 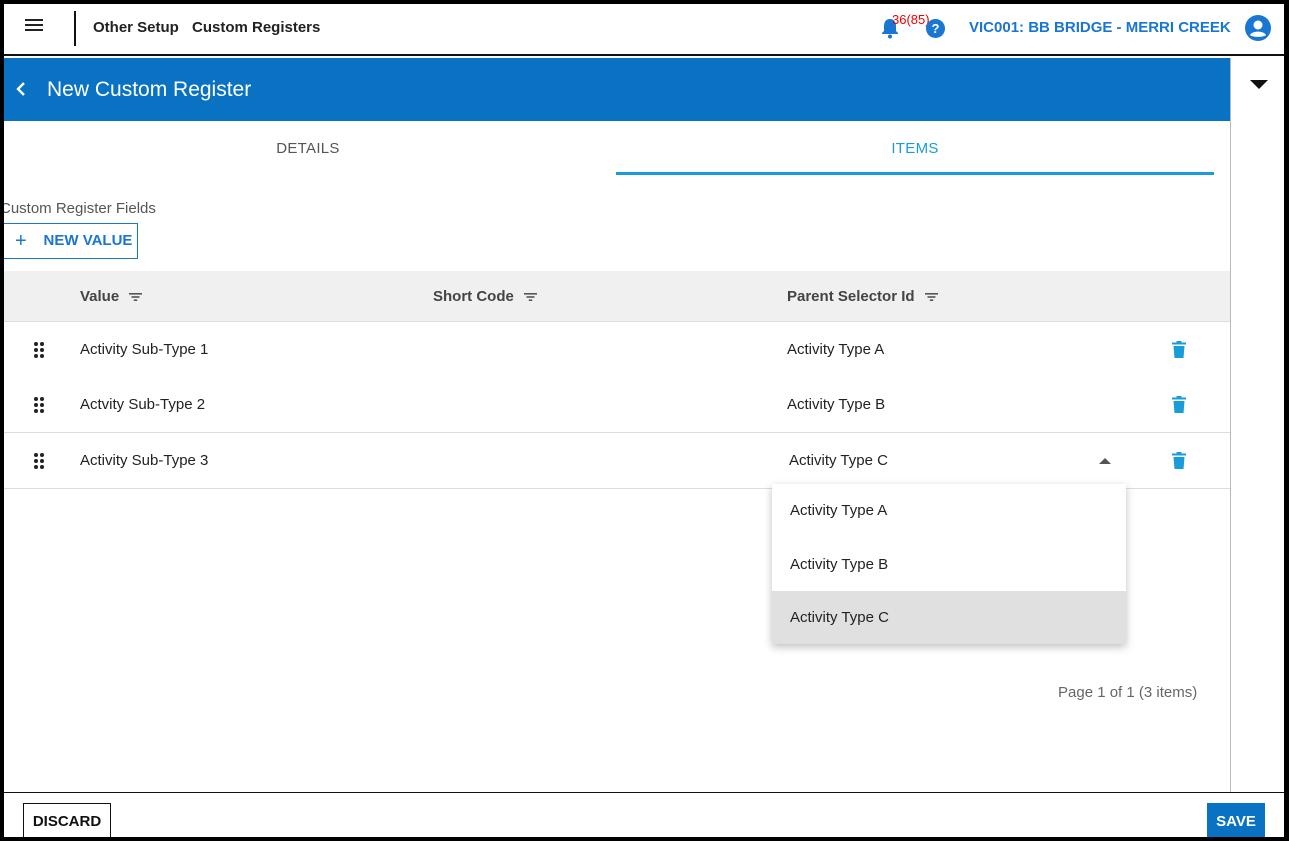 What do you see at coordinates (935, 28) in the screenshot?
I see `help-icon: ?` at bounding box center [935, 28].